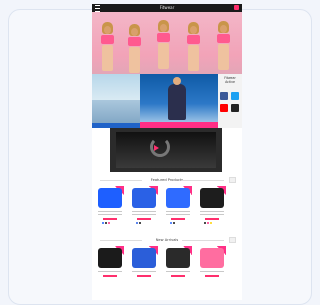  I want to click on promo-tile-top, so click(116, 87).